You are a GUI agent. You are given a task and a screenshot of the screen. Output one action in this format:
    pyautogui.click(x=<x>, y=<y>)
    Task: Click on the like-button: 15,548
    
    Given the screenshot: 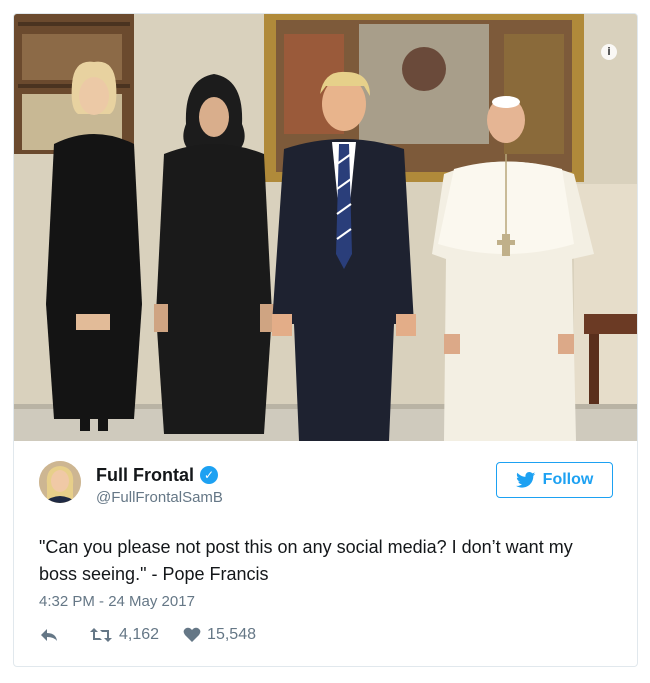 What is the action you would take?
    pyautogui.click(x=219, y=635)
    